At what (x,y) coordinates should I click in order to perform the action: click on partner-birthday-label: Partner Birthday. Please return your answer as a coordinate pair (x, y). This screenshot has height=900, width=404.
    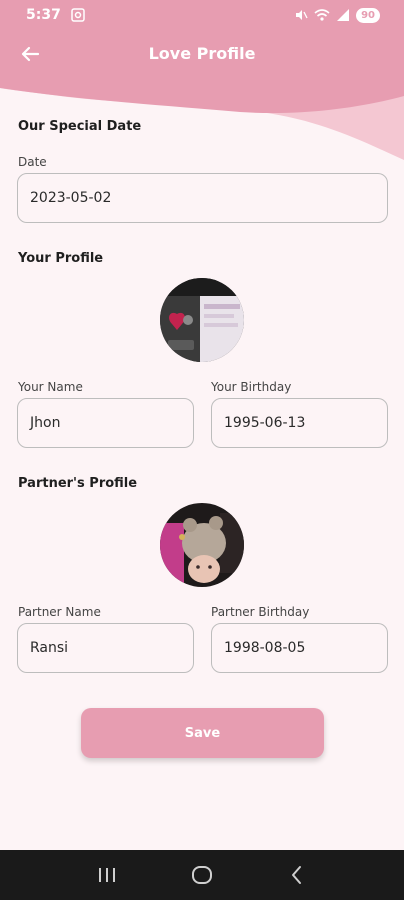
    Looking at the image, I should click on (260, 612).